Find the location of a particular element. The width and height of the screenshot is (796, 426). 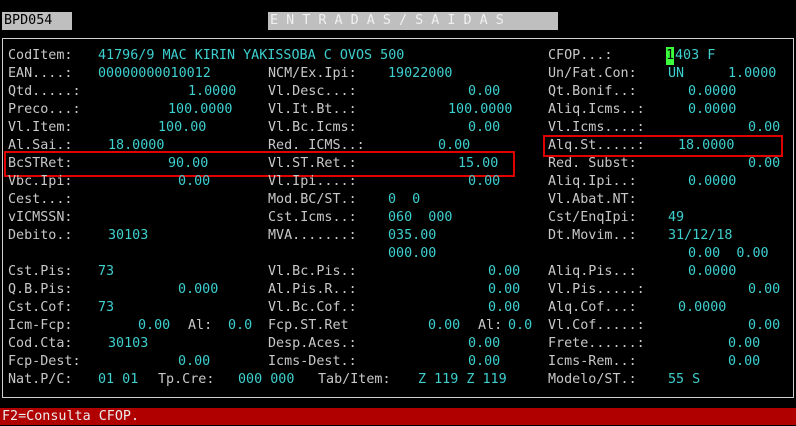

unfat-label: Un/Fat.Con: is located at coordinates (592, 73).